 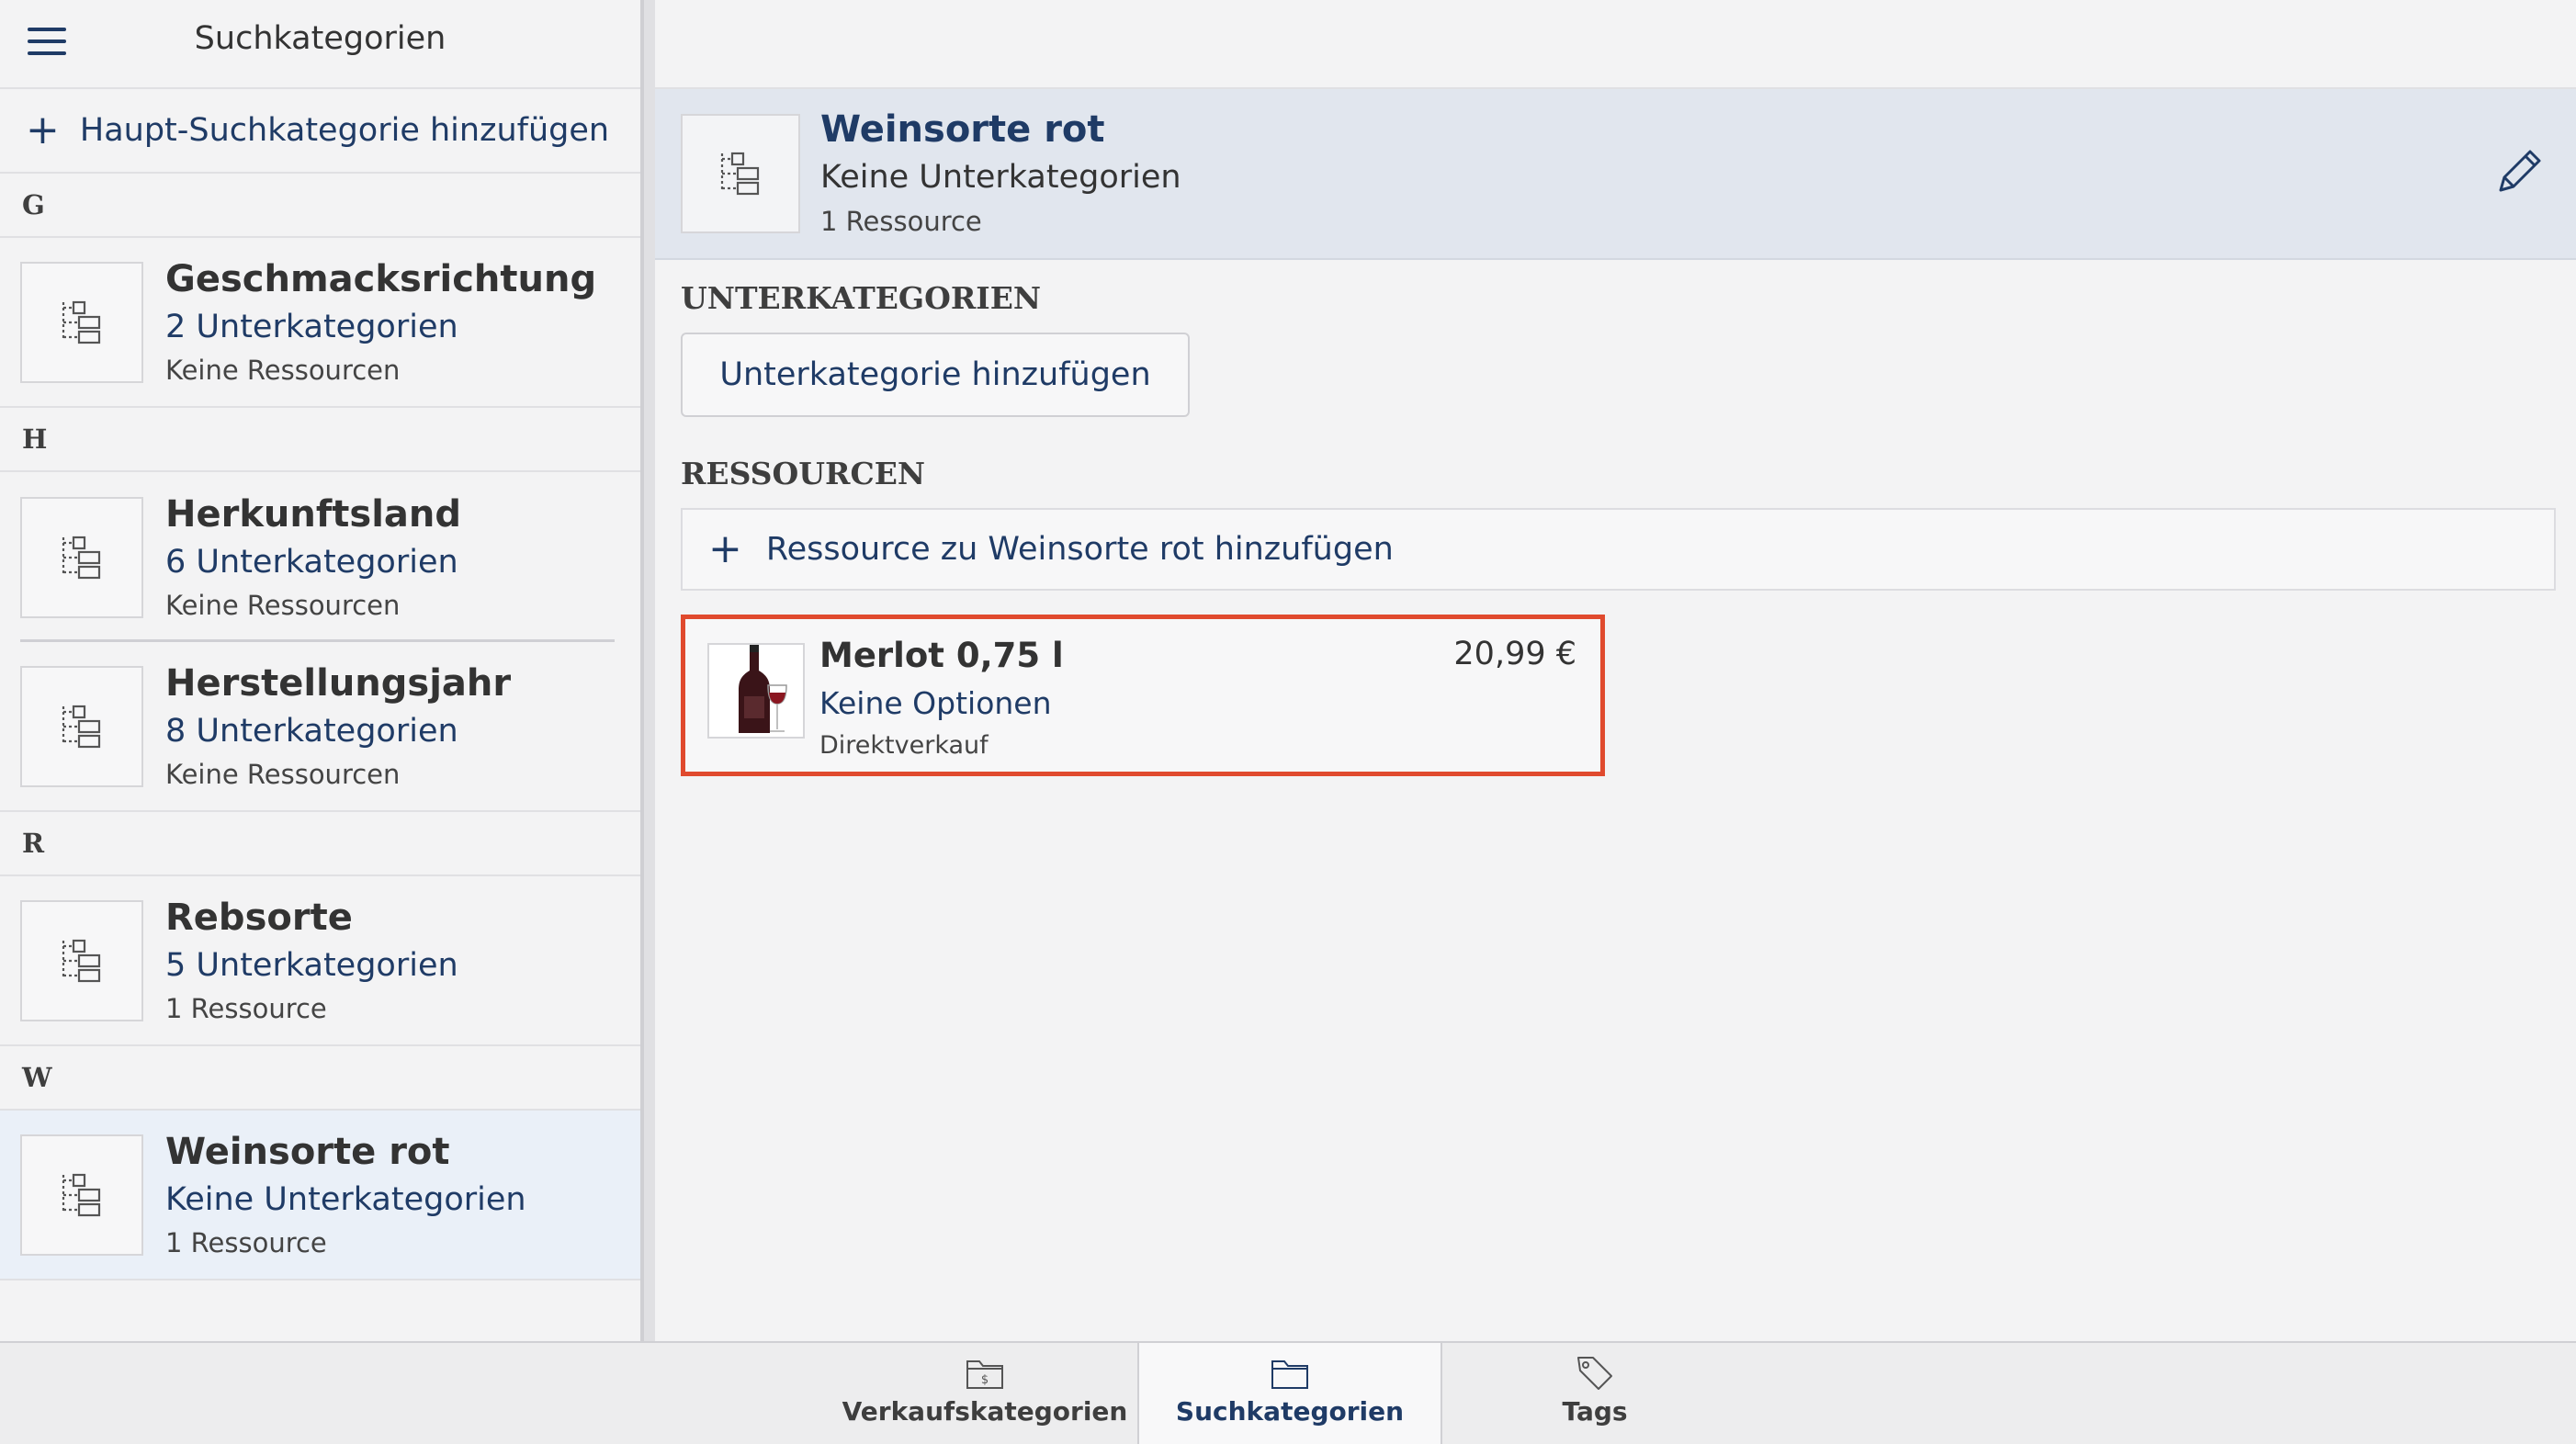 What do you see at coordinates (1290, 1412) in the screenshot?
I see `tab-label: Suchkategorien` at bounding box center [1290, 1412].